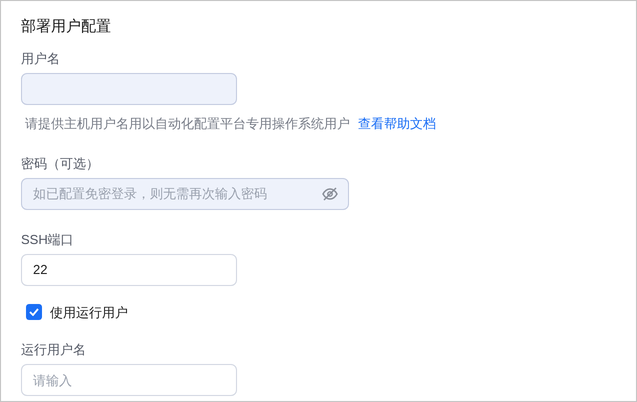  Describe the element at coordinates (60, 164) in the screenshot. I see `field-label: 密码（可选）` at that location.